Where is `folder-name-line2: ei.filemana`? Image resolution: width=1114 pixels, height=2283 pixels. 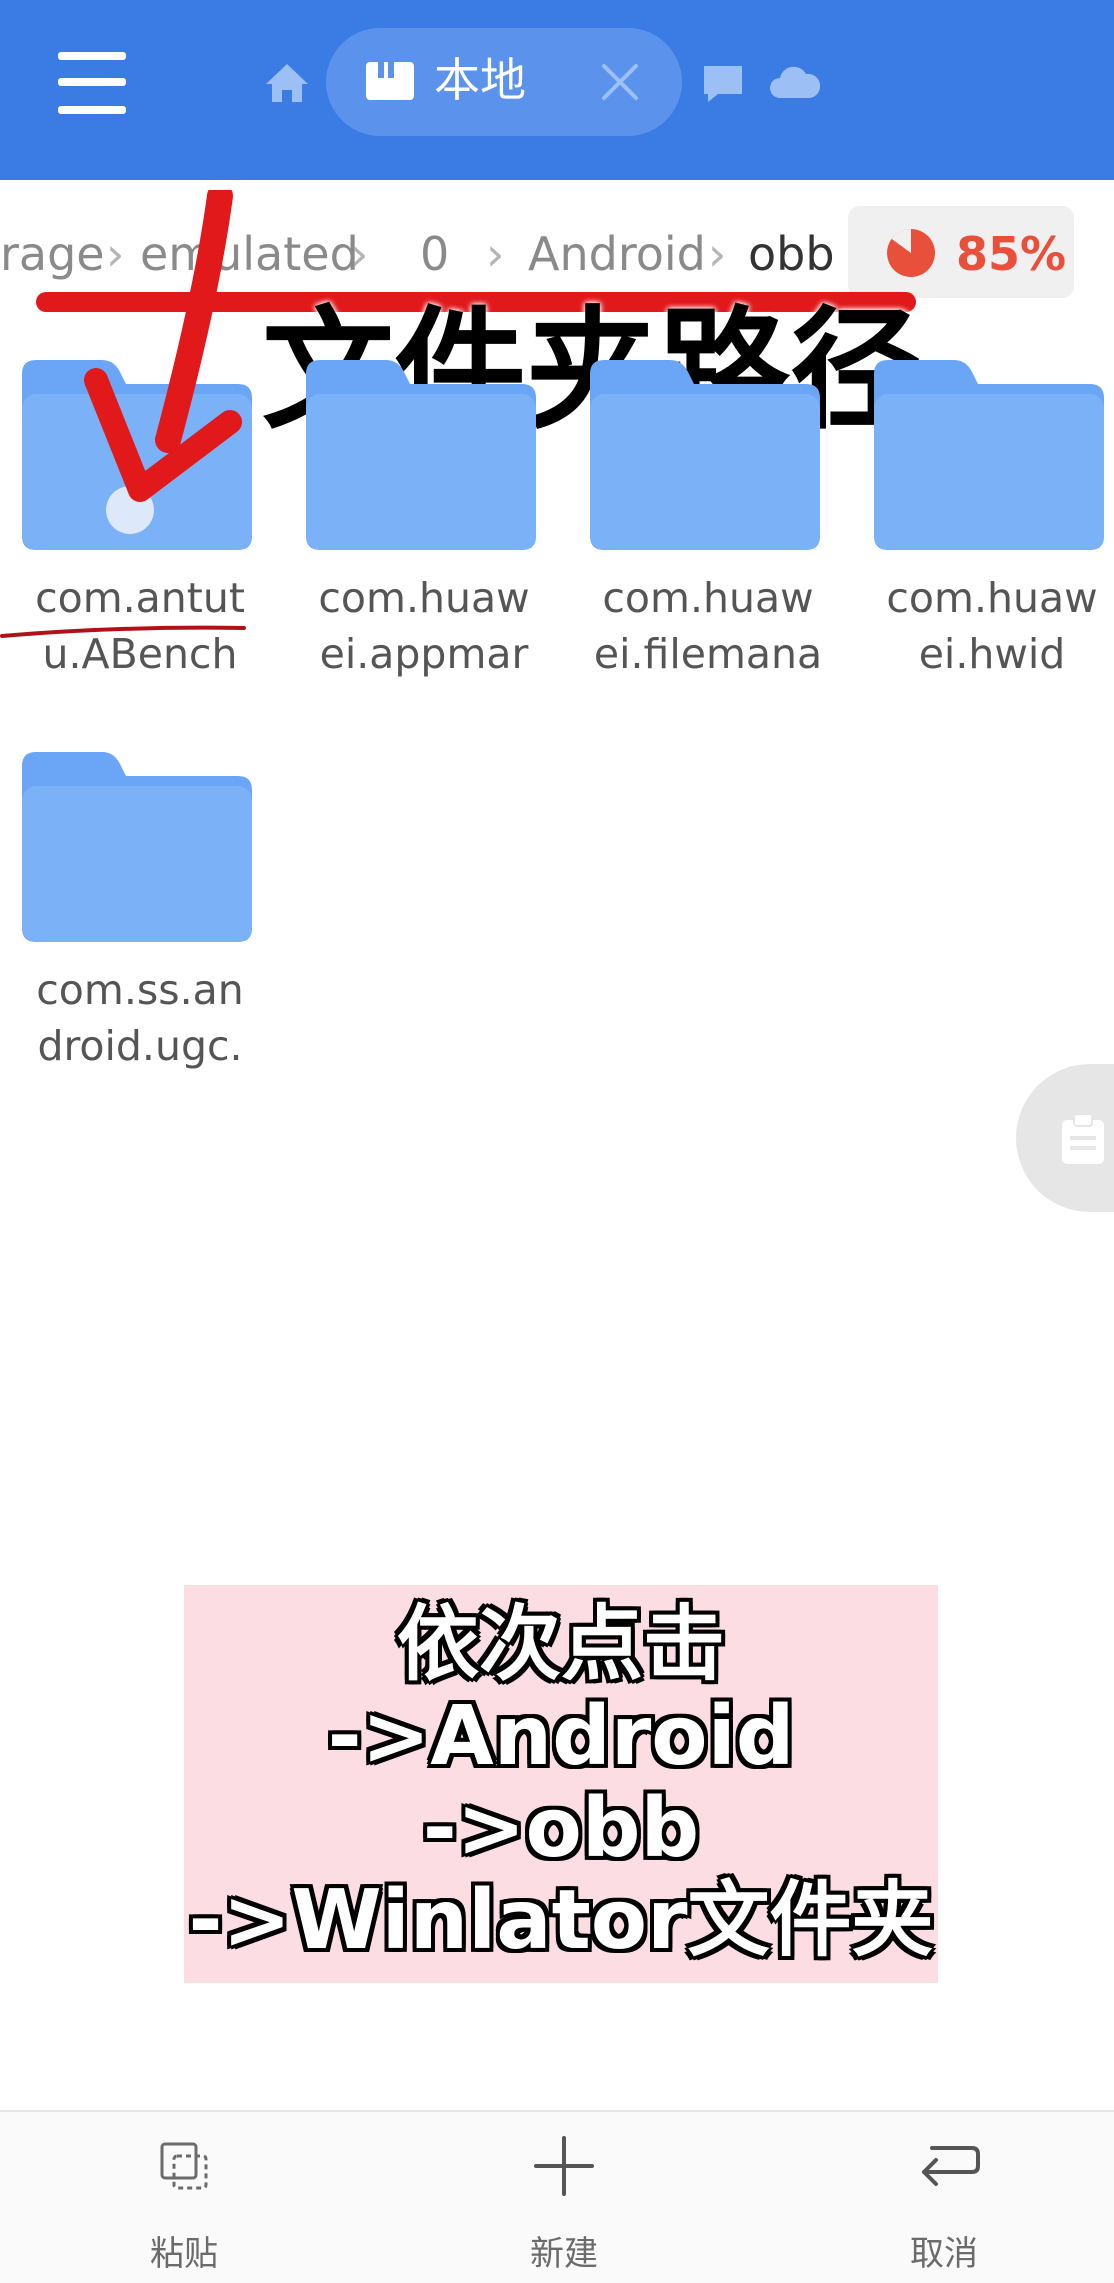
folder-name-line2: ei.filemana is located at coordinates (708, 654).